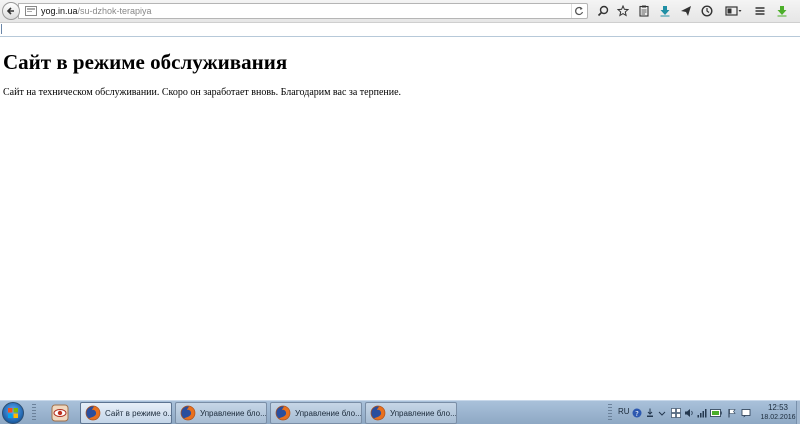 Image resolution: width=800 pixels, height=424 pixels. What do you see at coordinates (778, 417) in the screenshot?
I see `clock-date: 18.02.2016` at bounding box center [778, 417].